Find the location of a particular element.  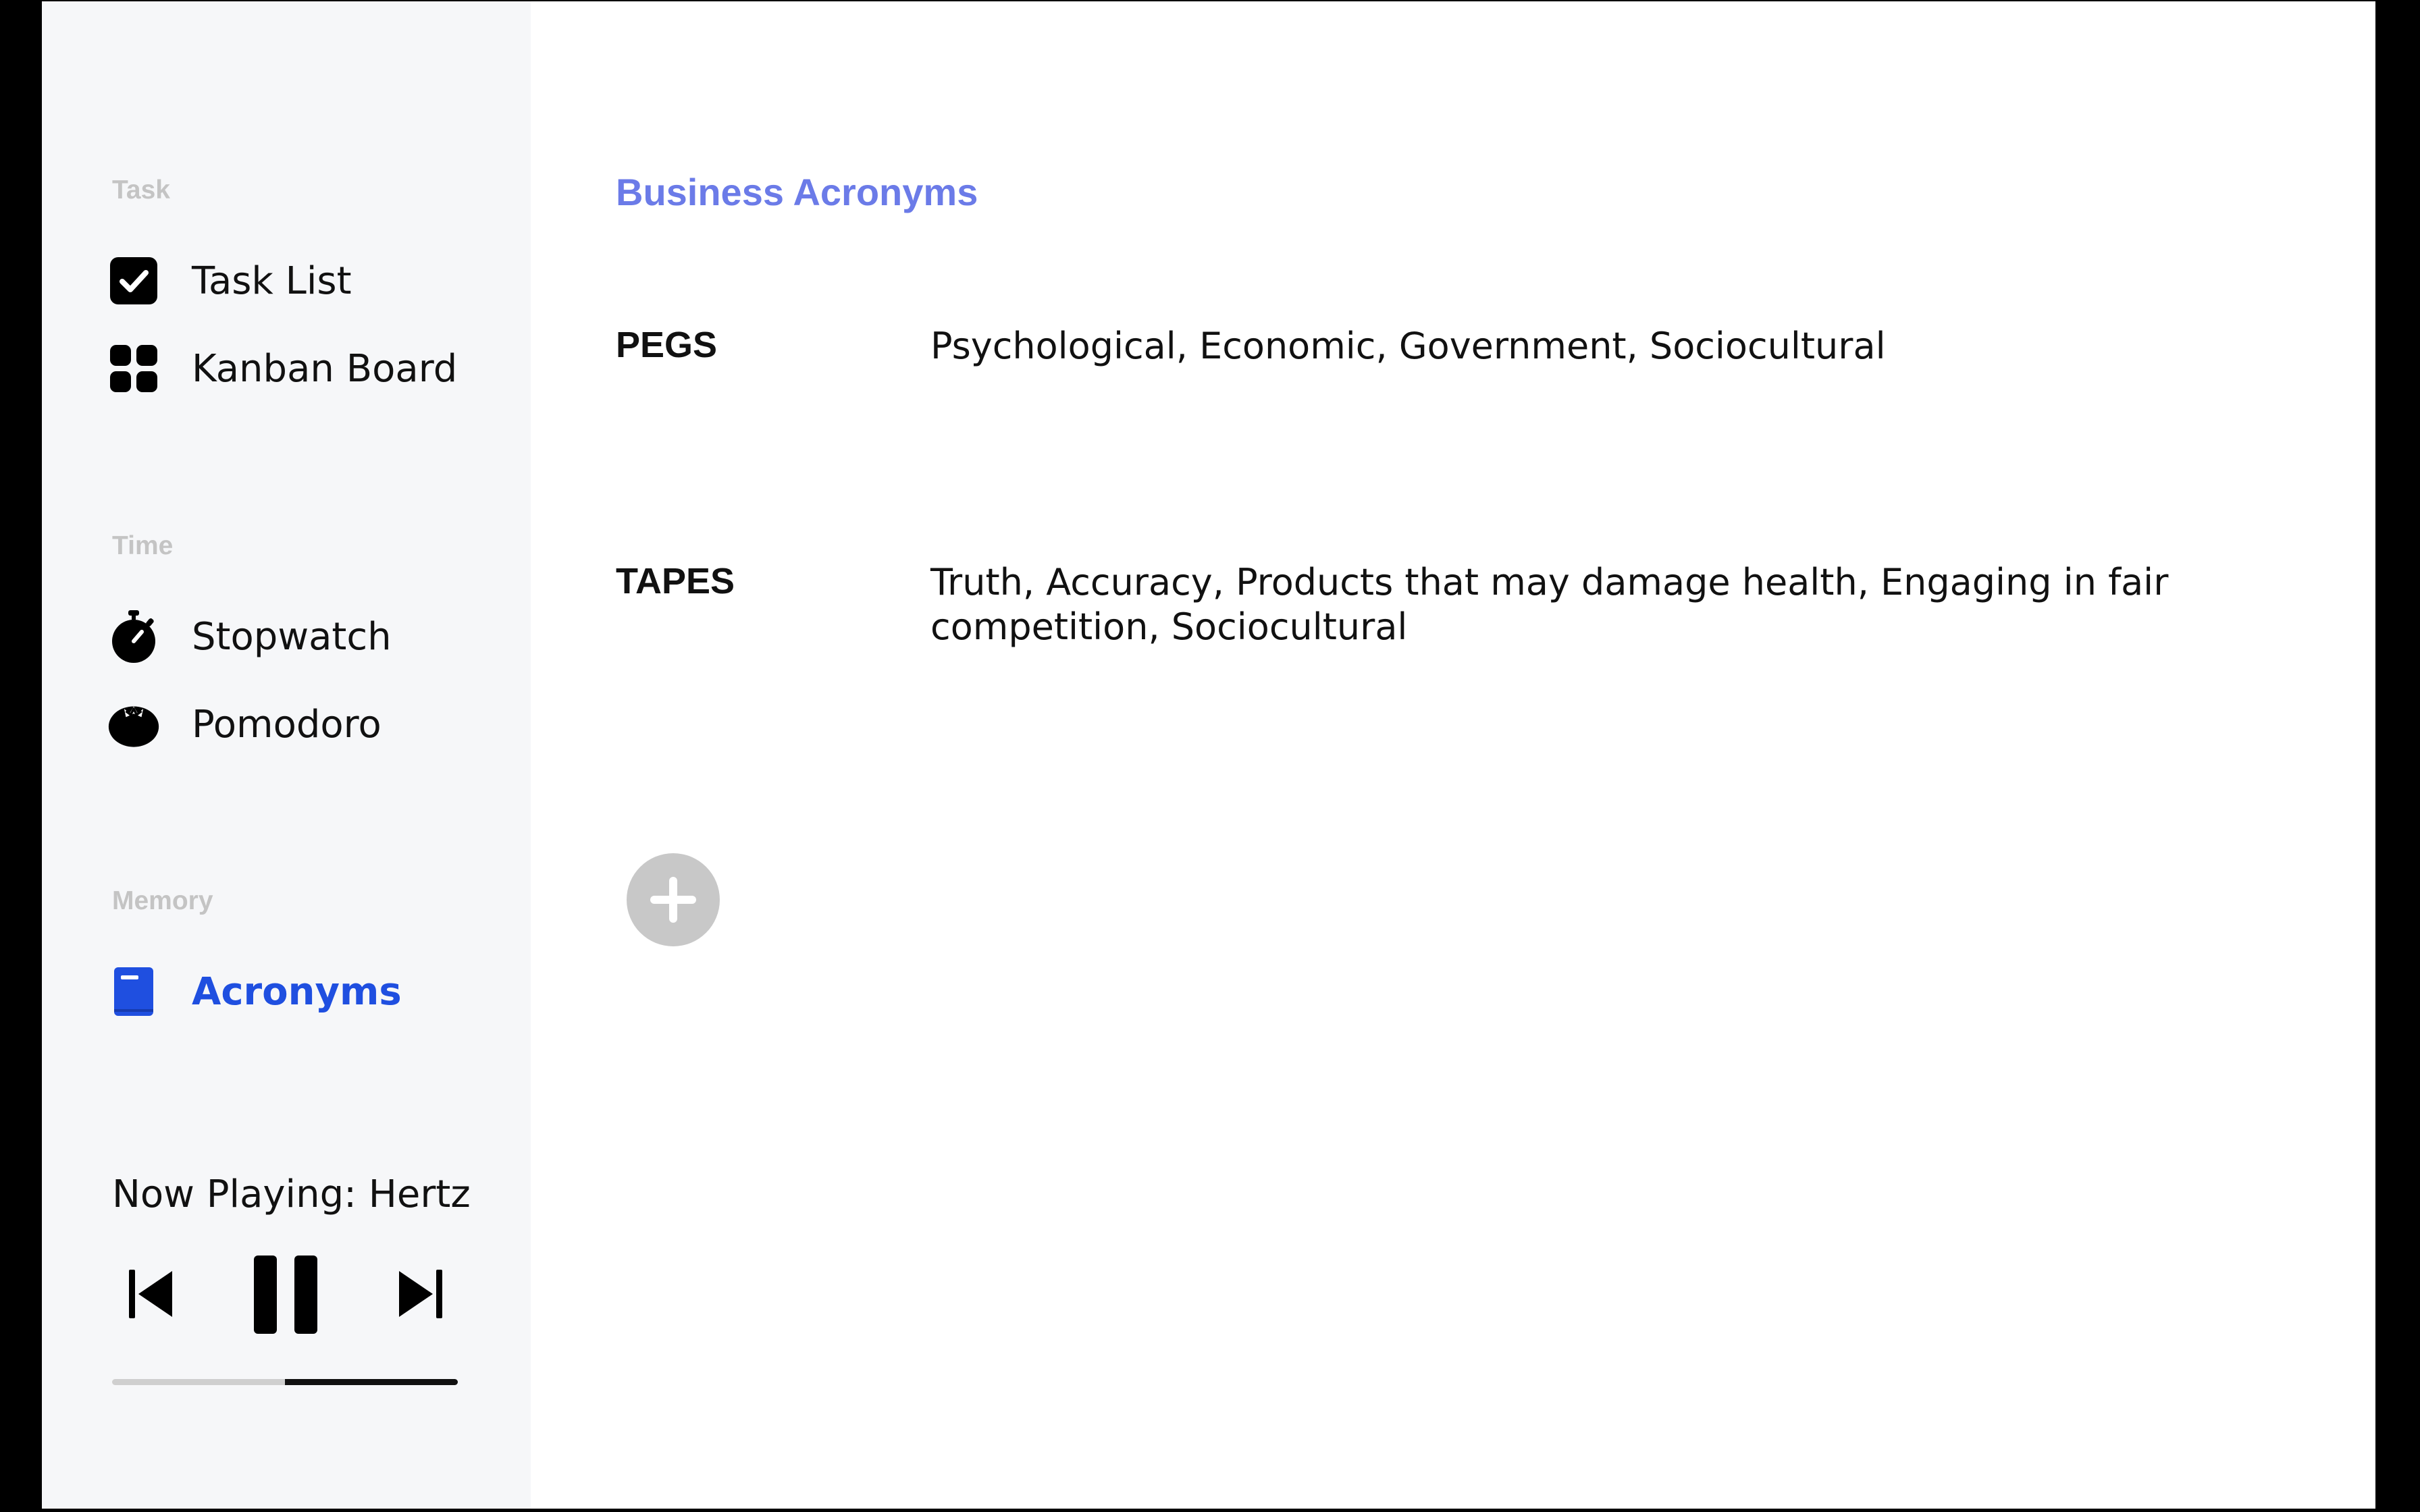

next-track-button is located at coordinates (420, 1294).